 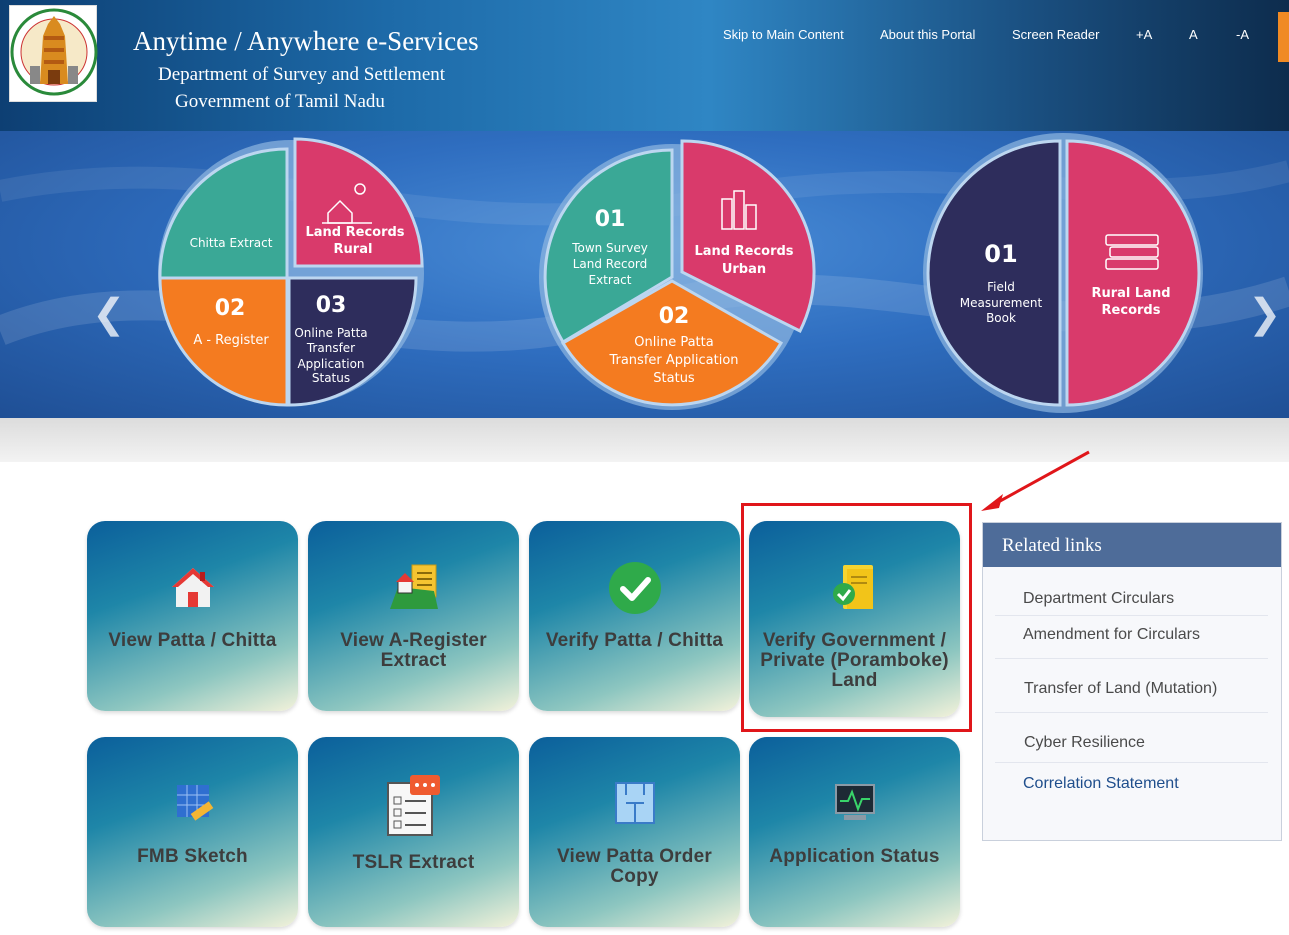 I want to click on view-patta-chitta-tile: View Patta / Chitta, so click(x=192, y=616).